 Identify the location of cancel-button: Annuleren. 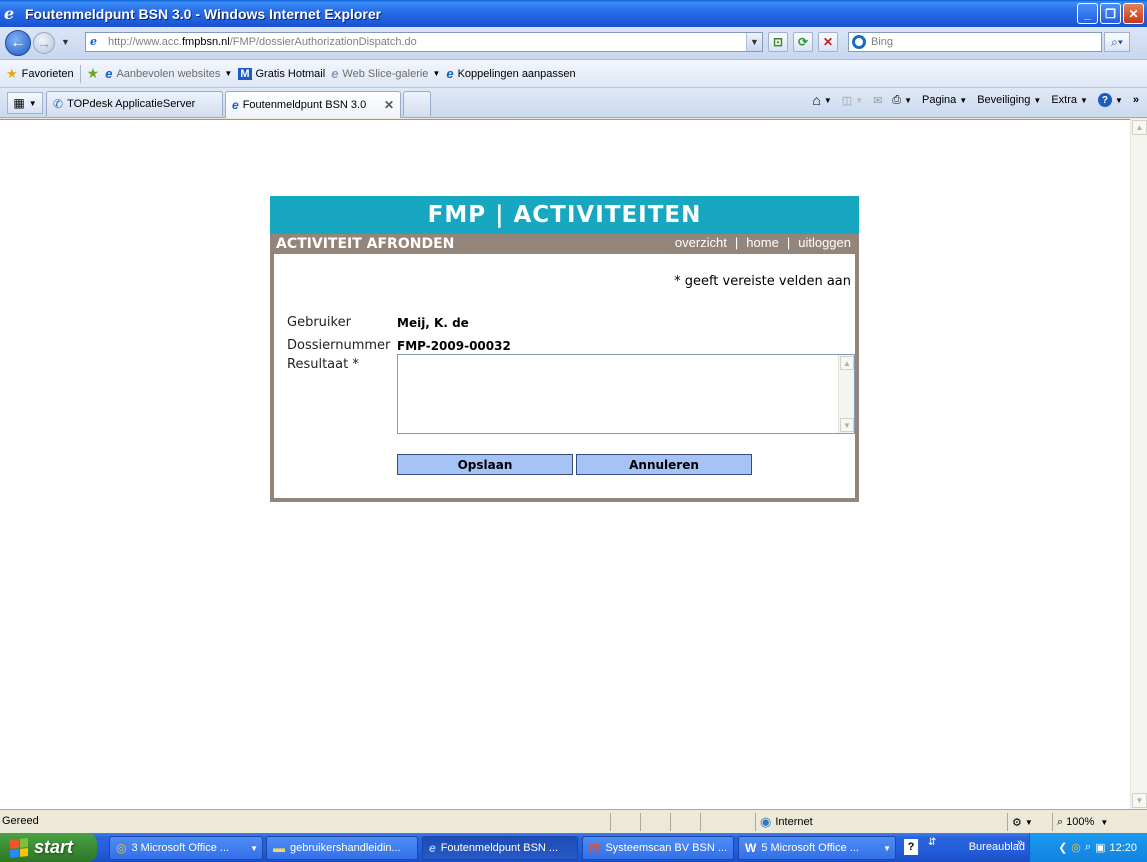
(664, 464).